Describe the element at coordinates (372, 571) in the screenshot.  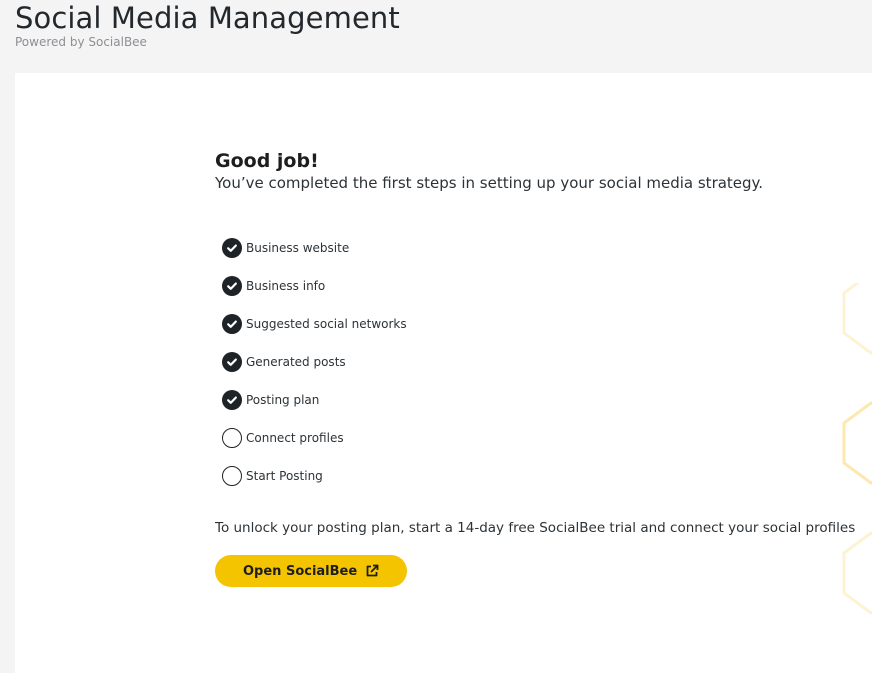
I see `external-link-icon` at that location.